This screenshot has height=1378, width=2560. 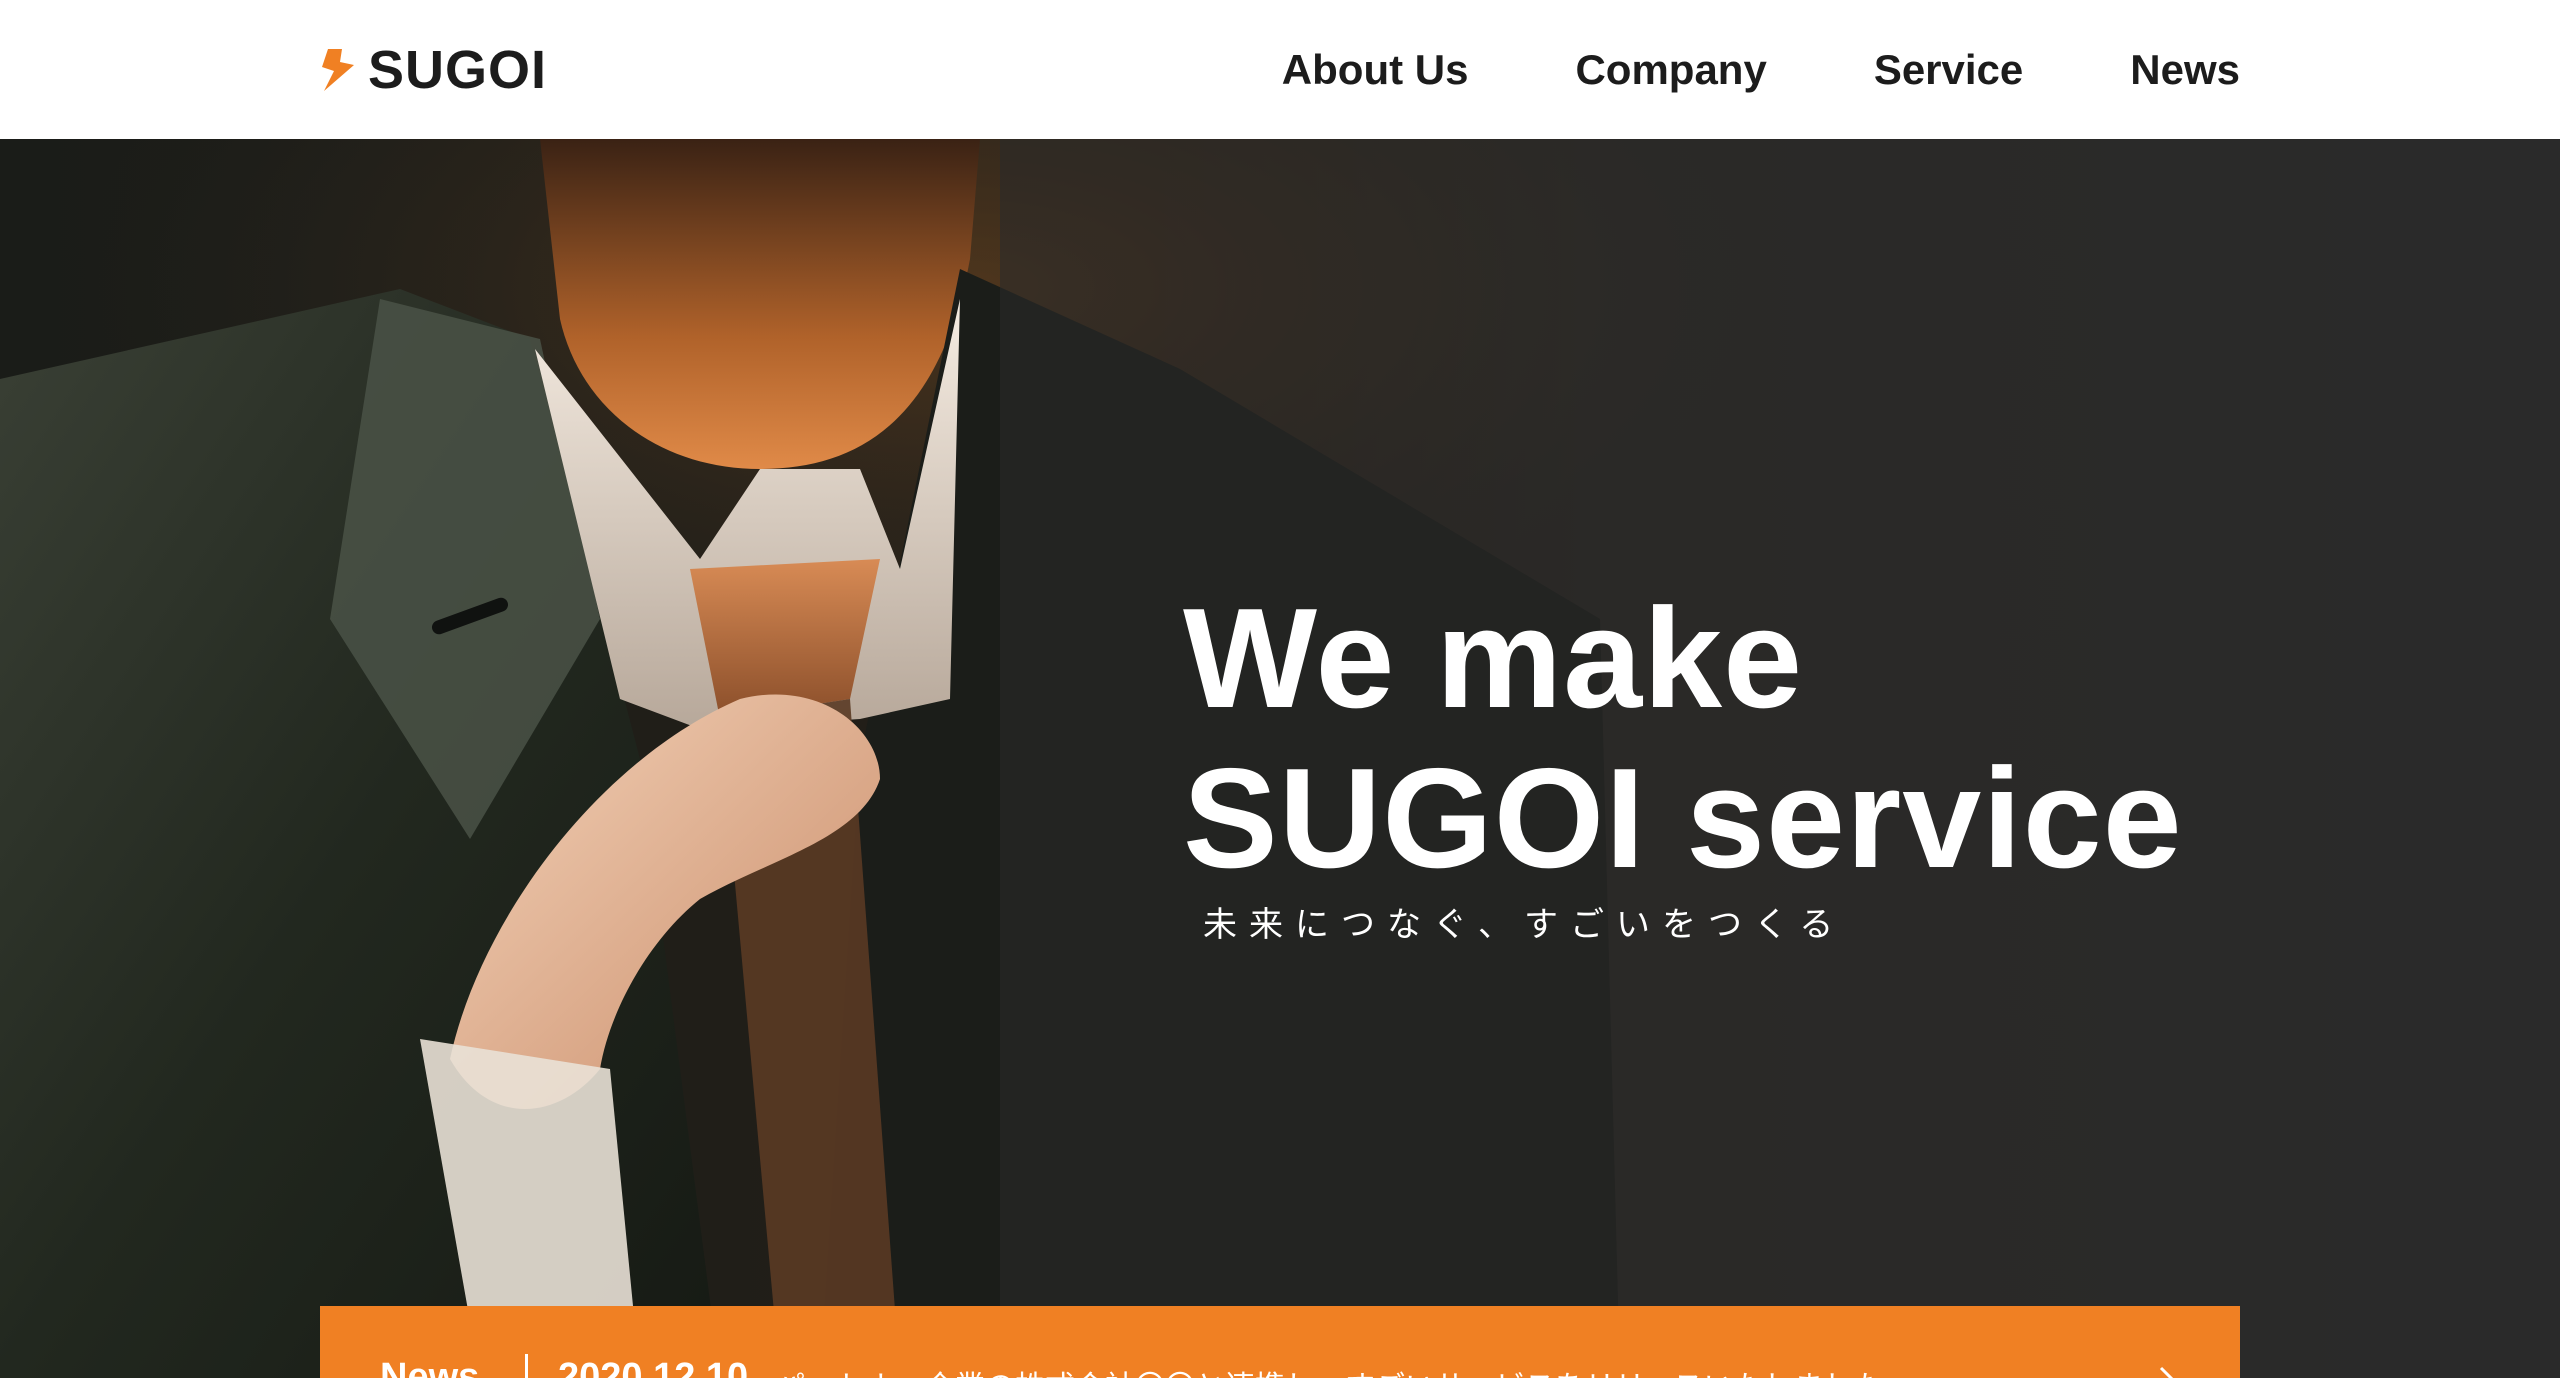 I want to click on hero-tagline: 未来につなぐ、すごいをつくる, so click(x=1524, y=925).